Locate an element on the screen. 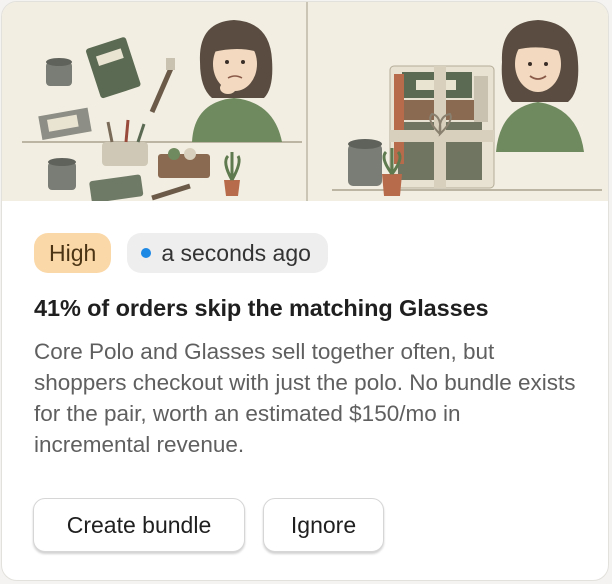 This screenshot has width=612, height=584. insight-title: 41% of orders skip the matching Glasses is located at coordinates (261, 308).